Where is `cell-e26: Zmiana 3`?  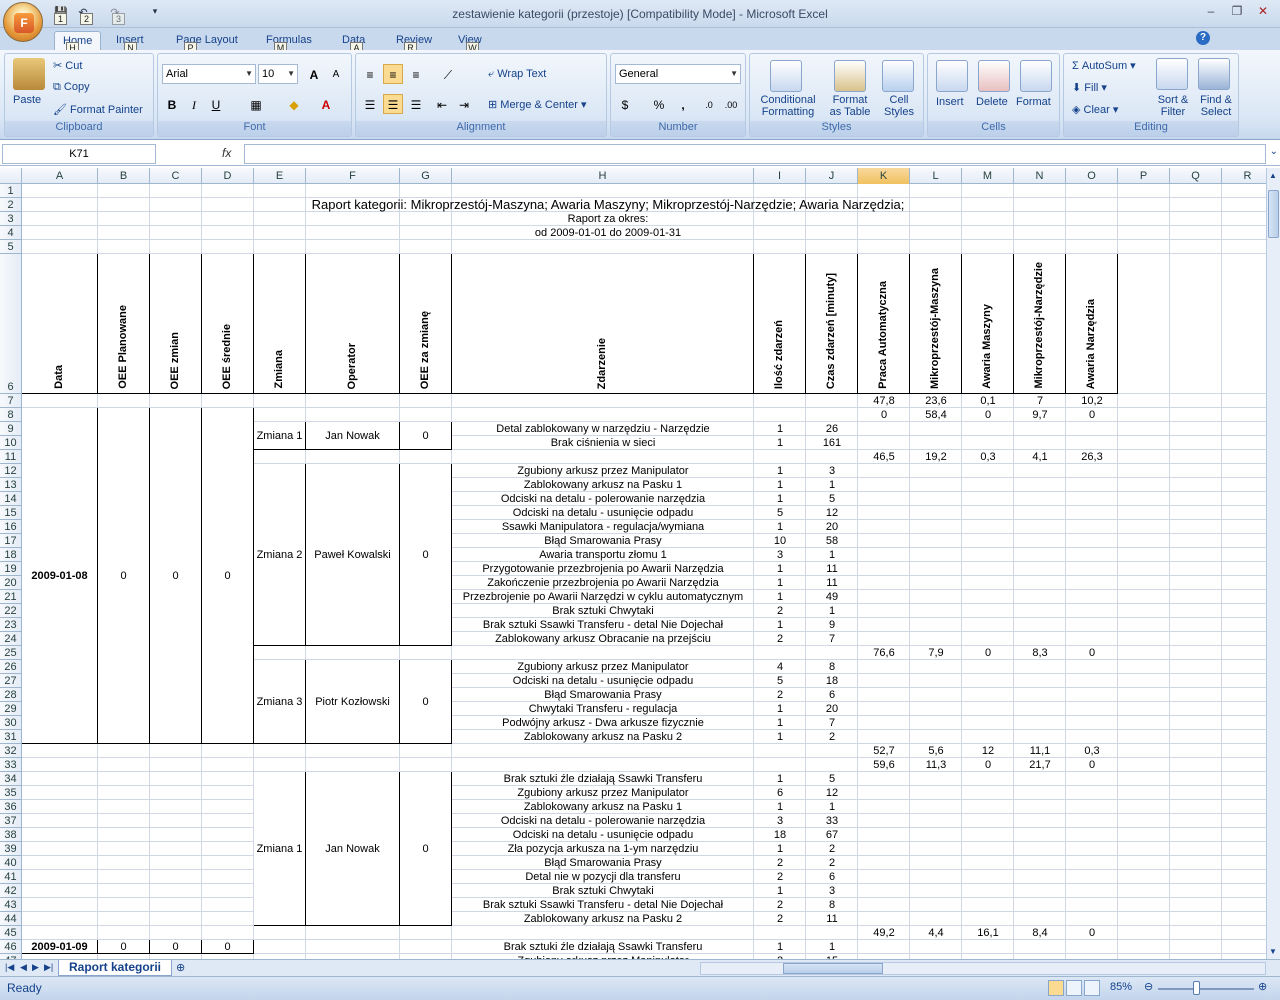
cell-e26: Zmiana 3 is located at coordinates (280, 702).